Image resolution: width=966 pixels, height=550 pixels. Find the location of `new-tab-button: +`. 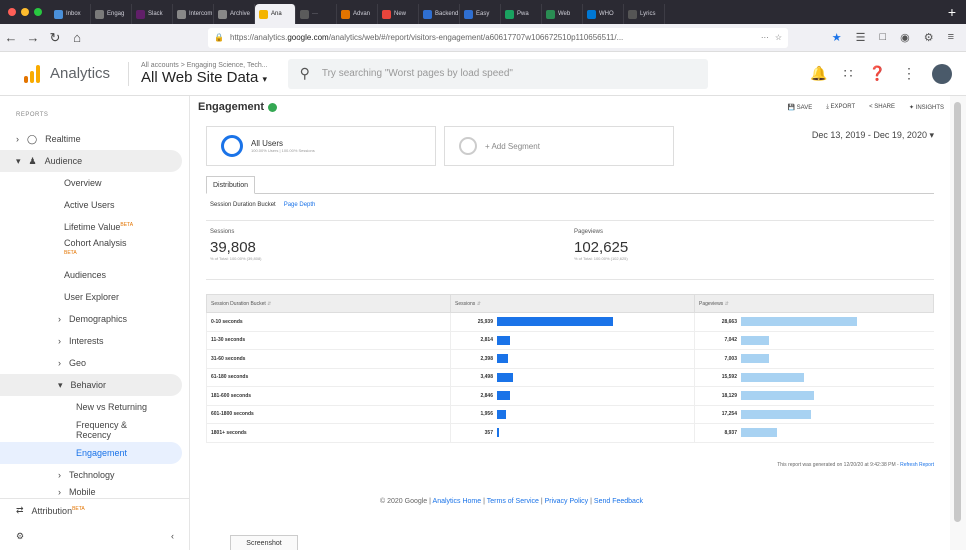

new-tab-button: + is located at coordinates (952, 12).